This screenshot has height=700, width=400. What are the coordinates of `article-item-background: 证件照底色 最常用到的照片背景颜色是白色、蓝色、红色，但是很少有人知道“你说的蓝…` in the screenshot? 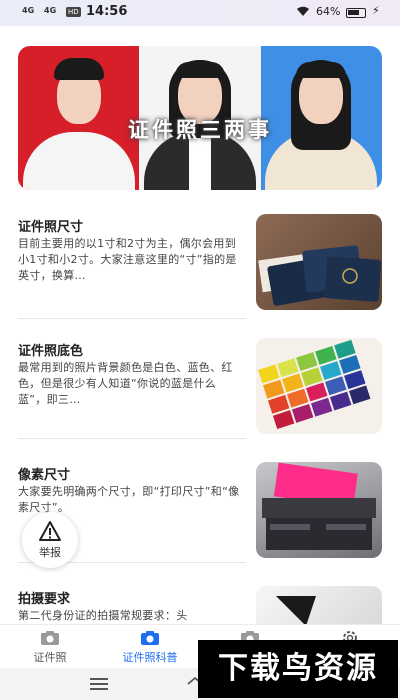 It's located at (200, 388).